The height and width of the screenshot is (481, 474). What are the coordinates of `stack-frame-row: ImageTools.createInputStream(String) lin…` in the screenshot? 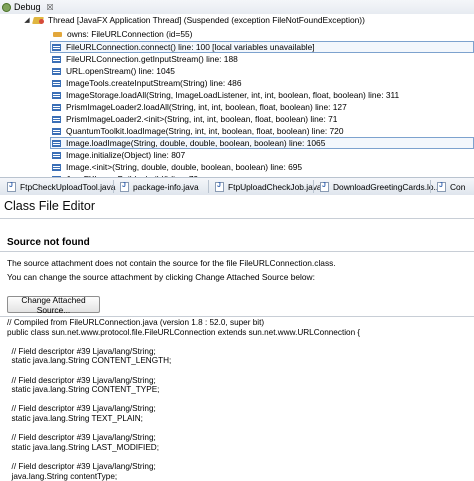 It's located at (262, 83).